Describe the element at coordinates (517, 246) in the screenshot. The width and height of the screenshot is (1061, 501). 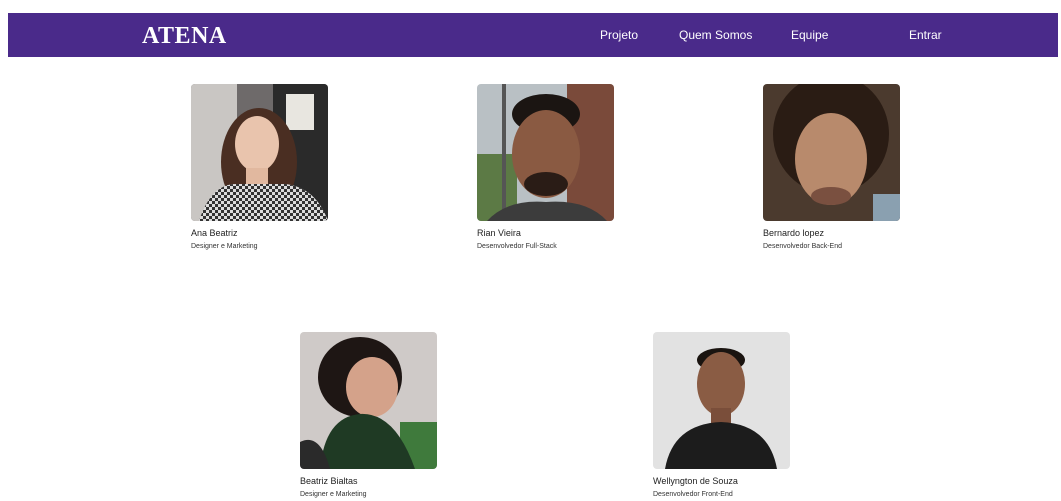
I see `member-role: Desenvolvedor Full-Stack` at that location.